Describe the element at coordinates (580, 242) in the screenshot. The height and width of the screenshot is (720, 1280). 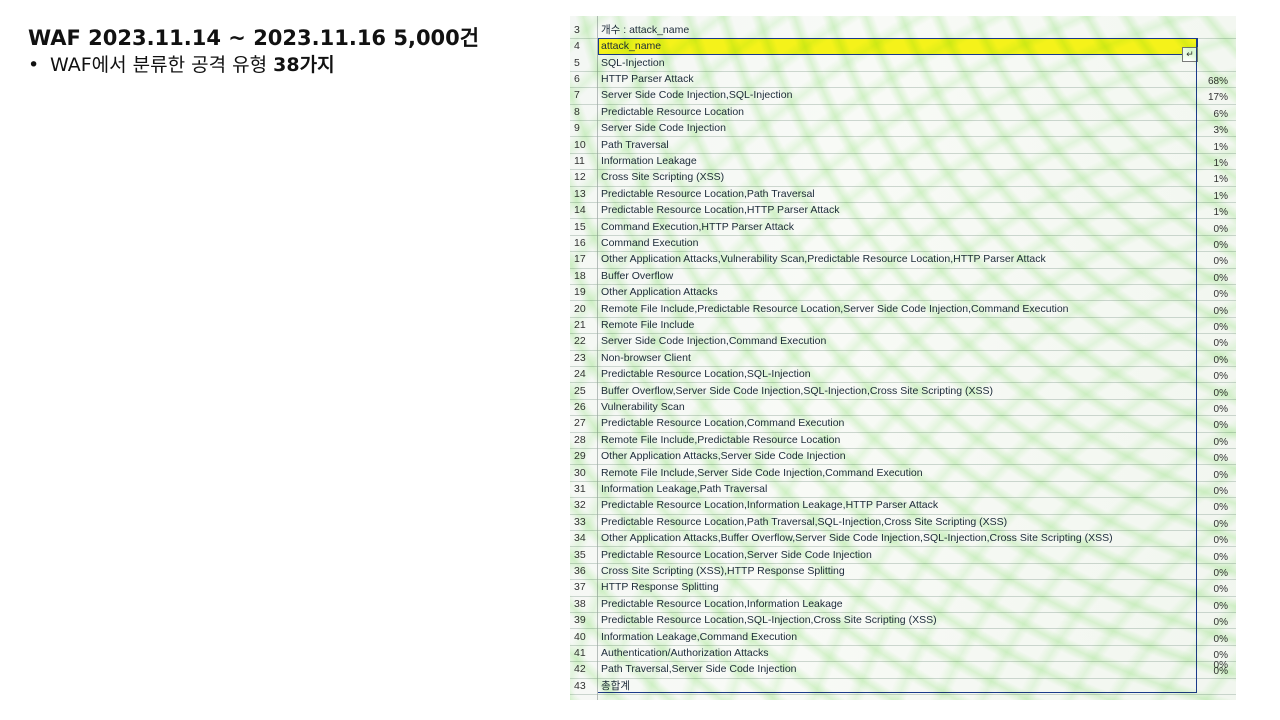
I see `row-number: 16` at that location.